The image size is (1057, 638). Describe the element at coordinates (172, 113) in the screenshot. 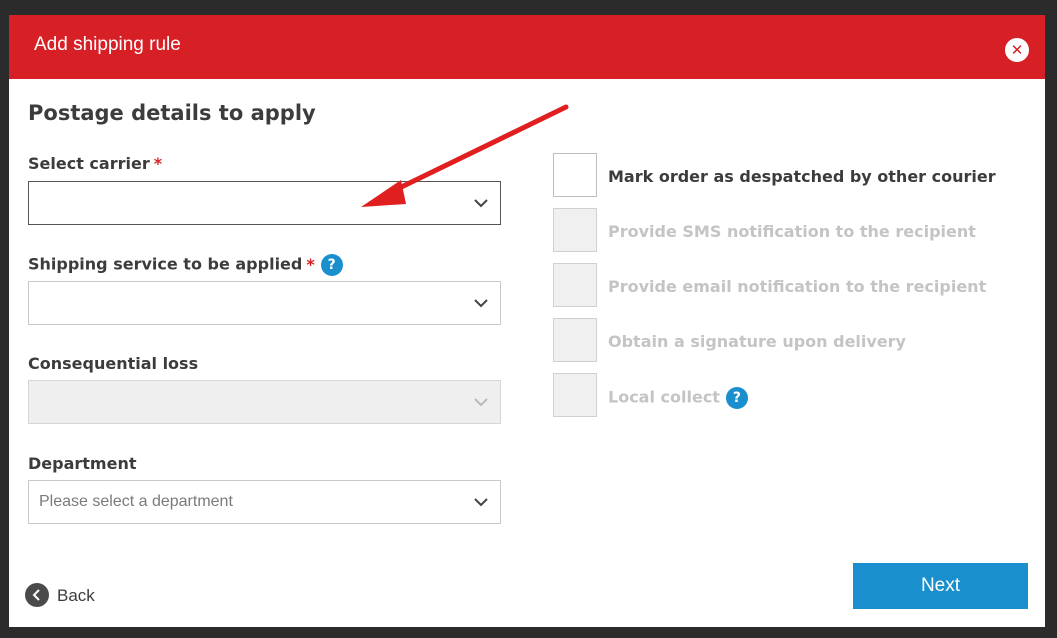

I see `section-title: Postage details to apply` at that location.